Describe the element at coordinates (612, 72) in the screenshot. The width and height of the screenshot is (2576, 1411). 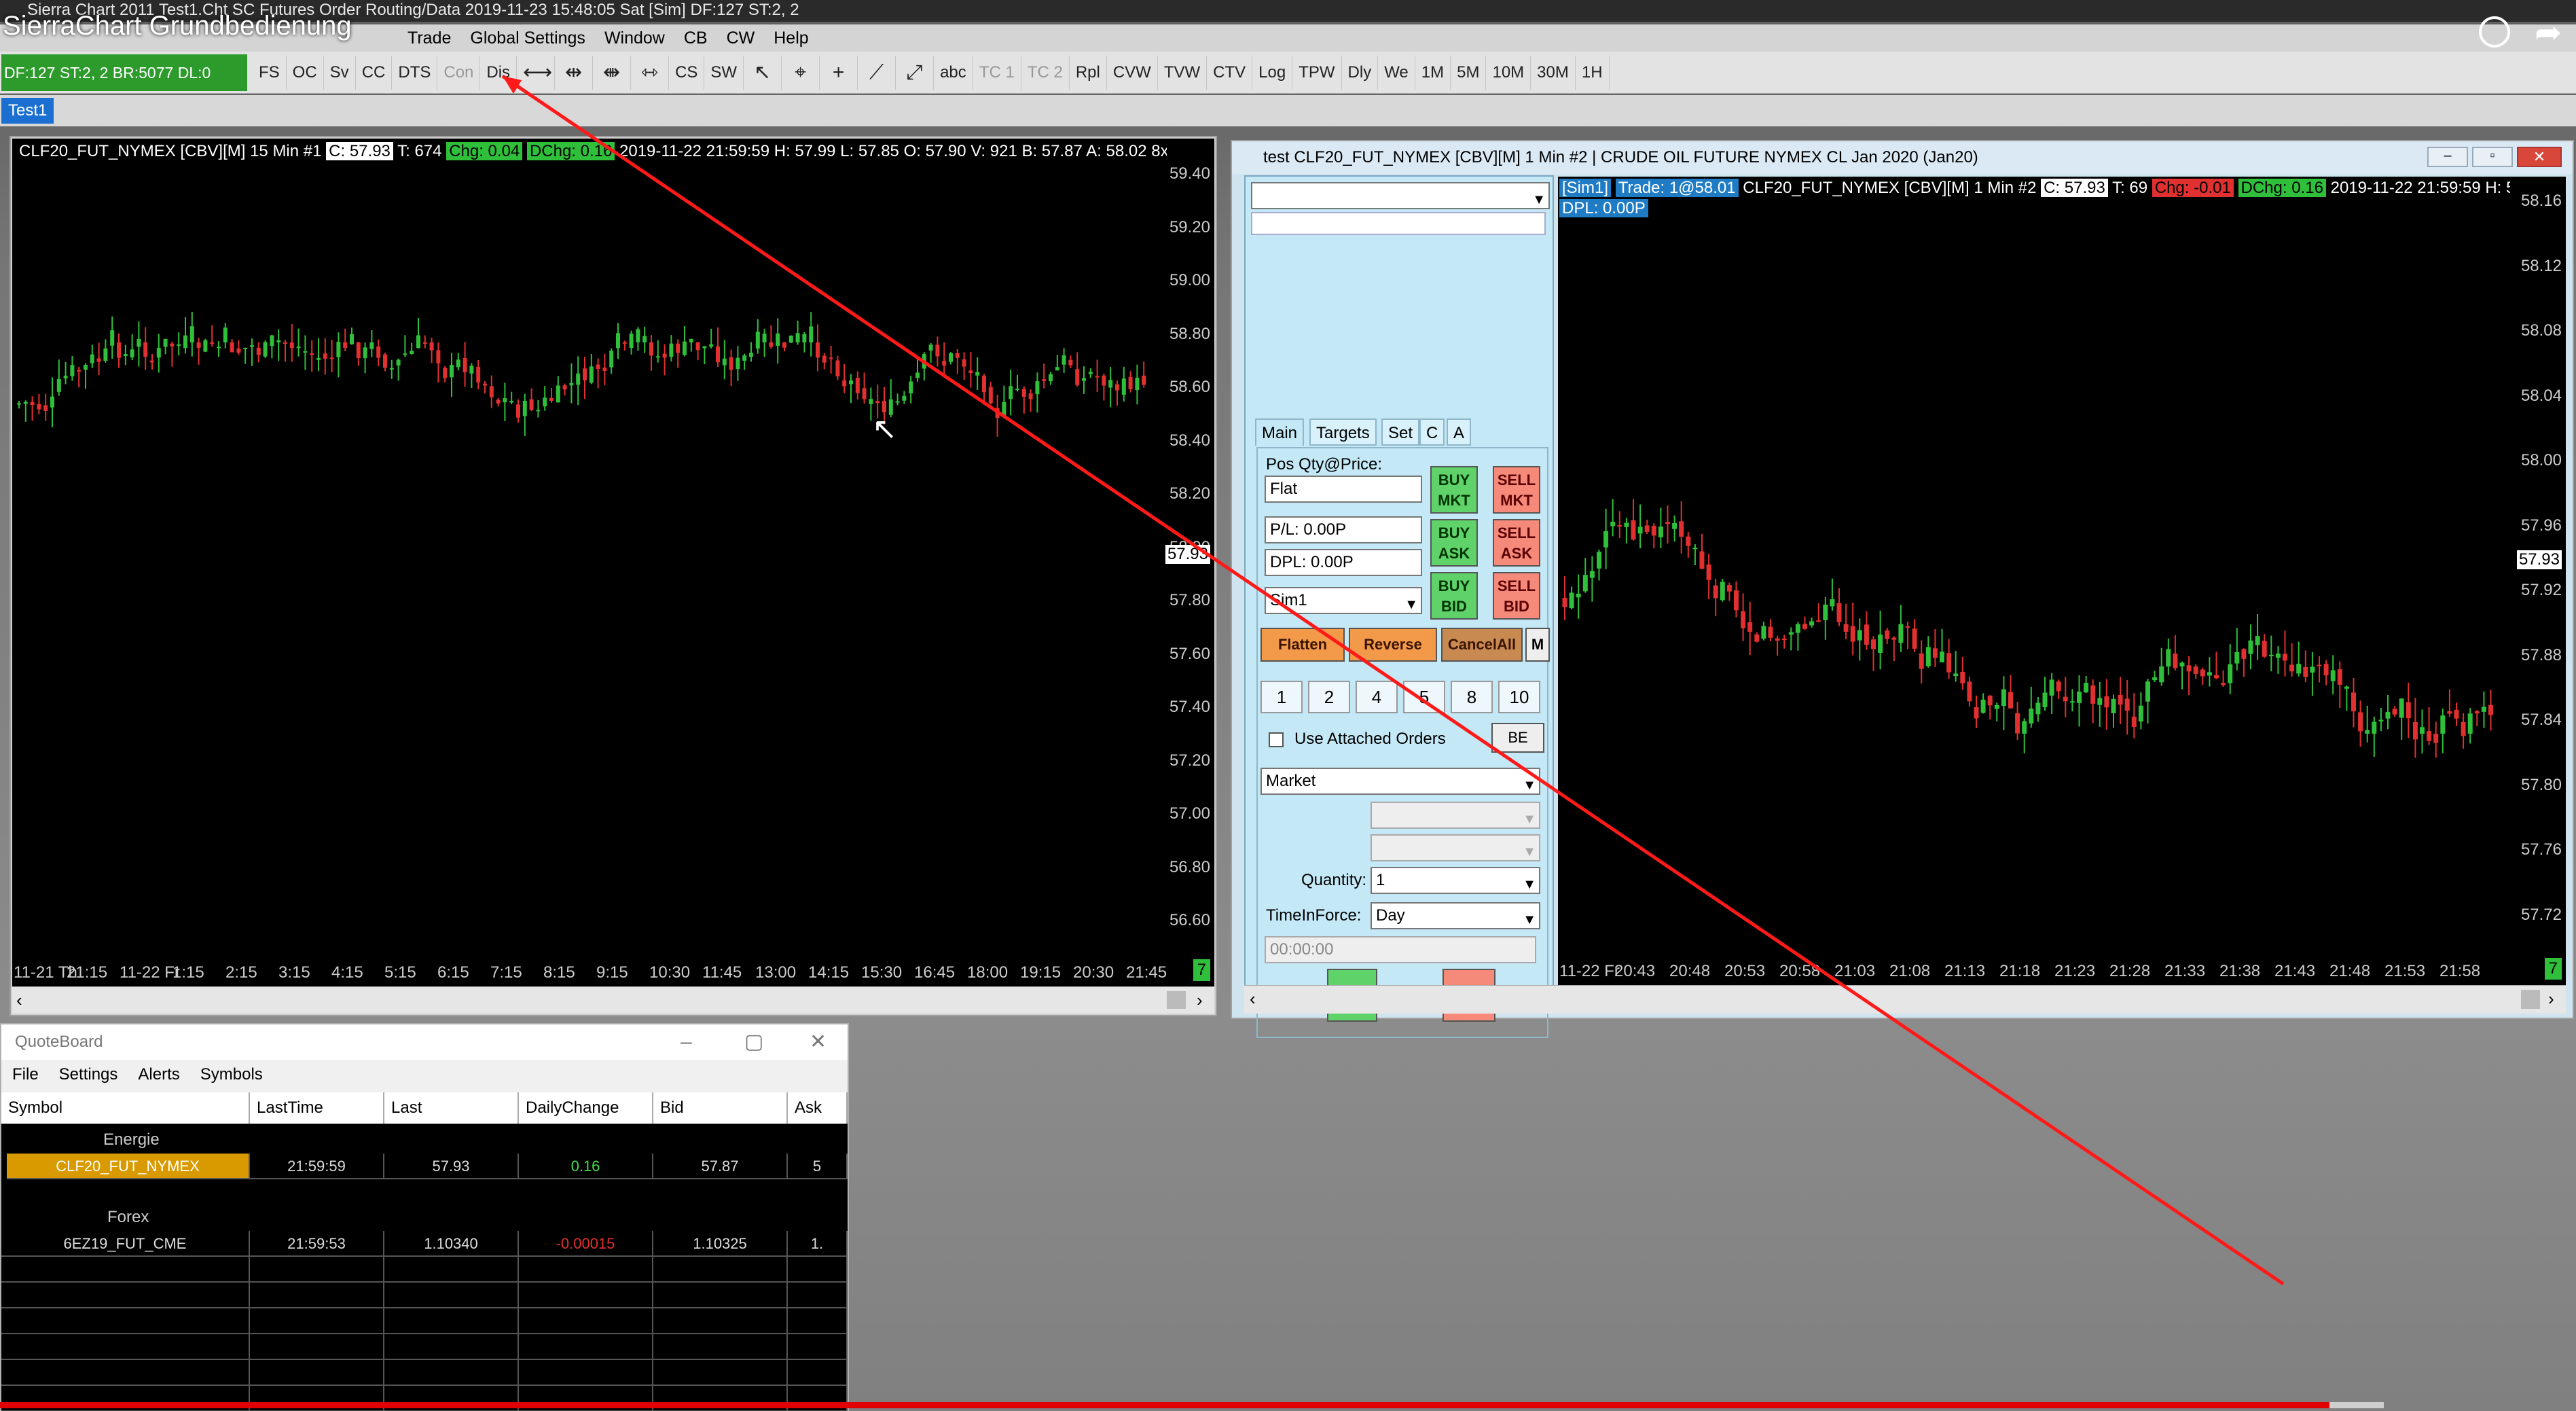
I see `scale-icon: ⇼` at that location.